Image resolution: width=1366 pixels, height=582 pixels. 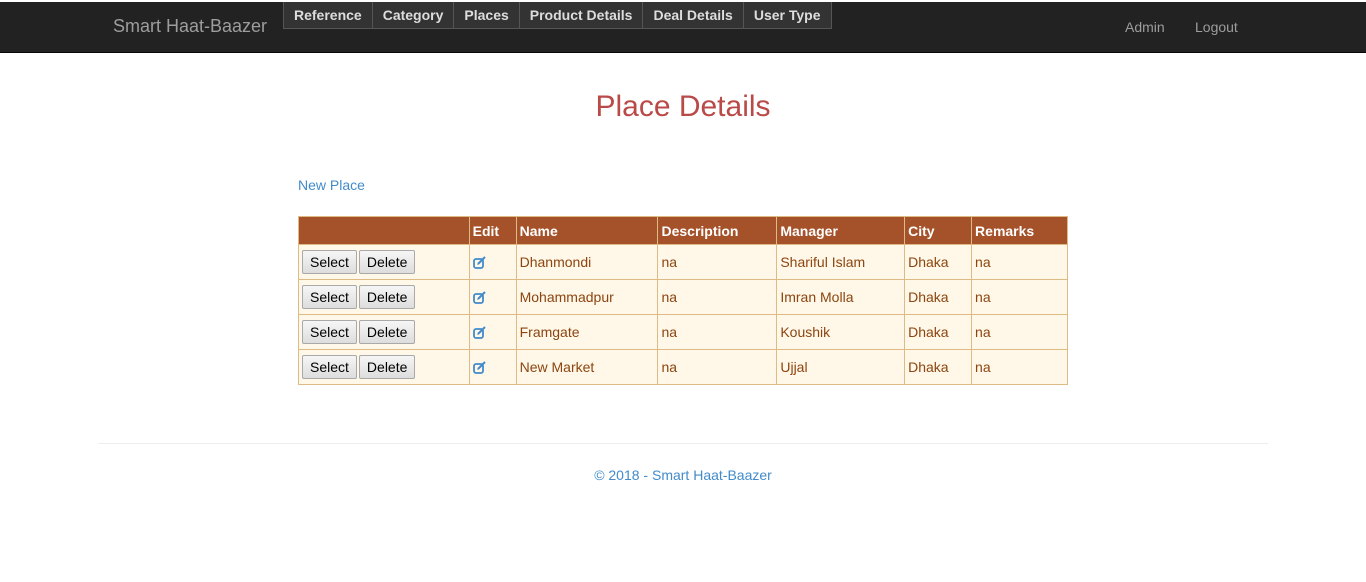 I want to click on menu-item-deal-details: Deal Details, so click(x=693, y=15).